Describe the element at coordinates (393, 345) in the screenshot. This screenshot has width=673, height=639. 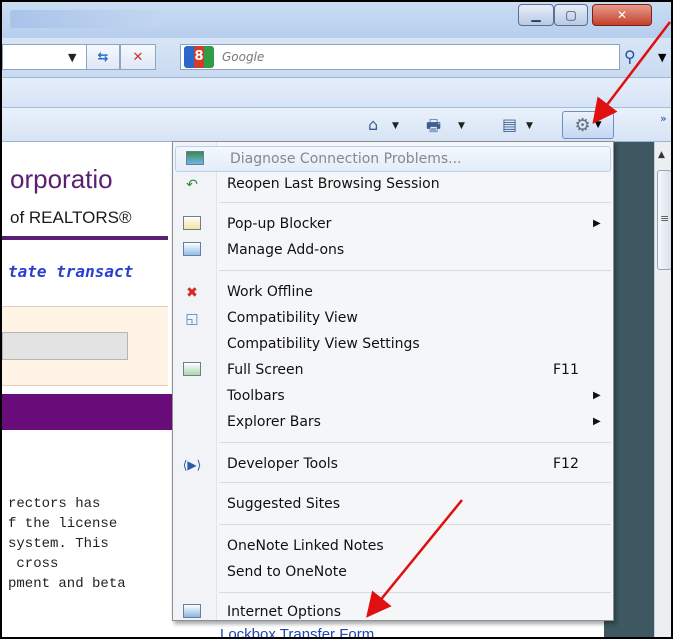
I see `menu-item-compatibility-view-settings: Compatibility View Settings` at that location.